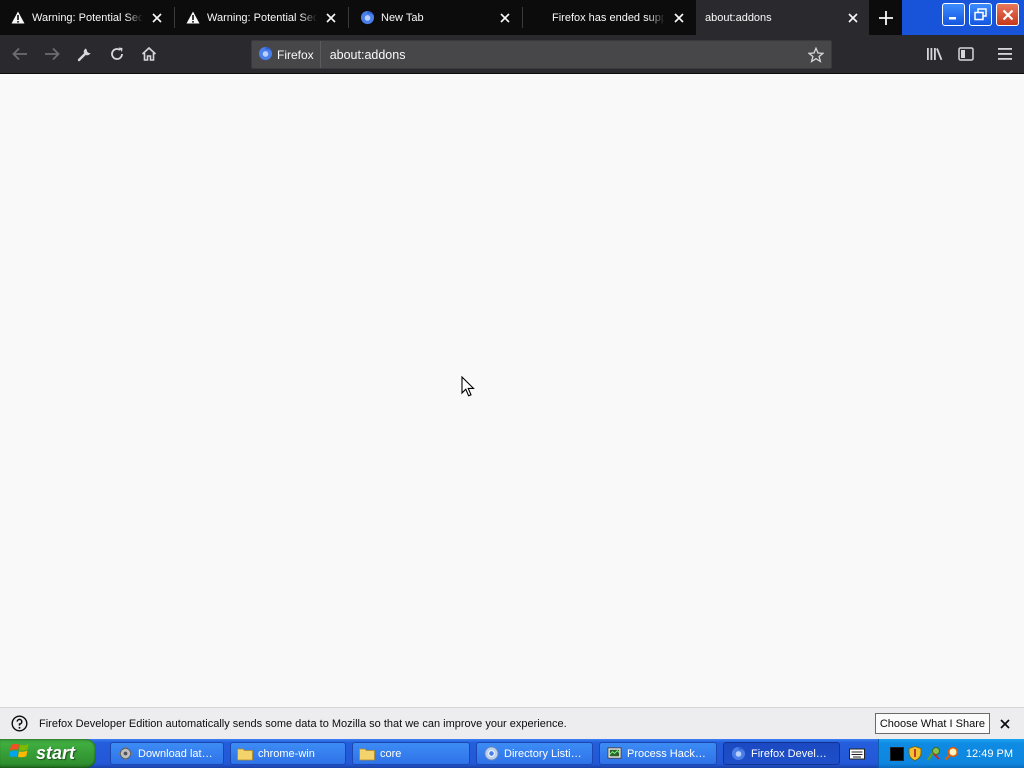  I want to click on reload-icon, so click(117, 53).